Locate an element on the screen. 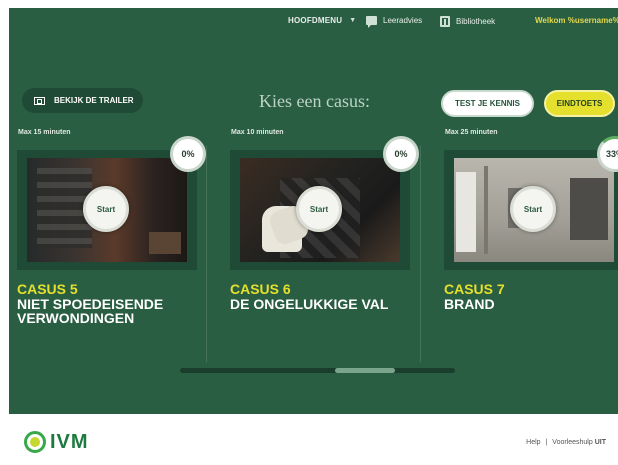 Image resolution: width=618 pixels, height=465 pixels. page-title: Kies een casus: is located at coordinates (314, 101).